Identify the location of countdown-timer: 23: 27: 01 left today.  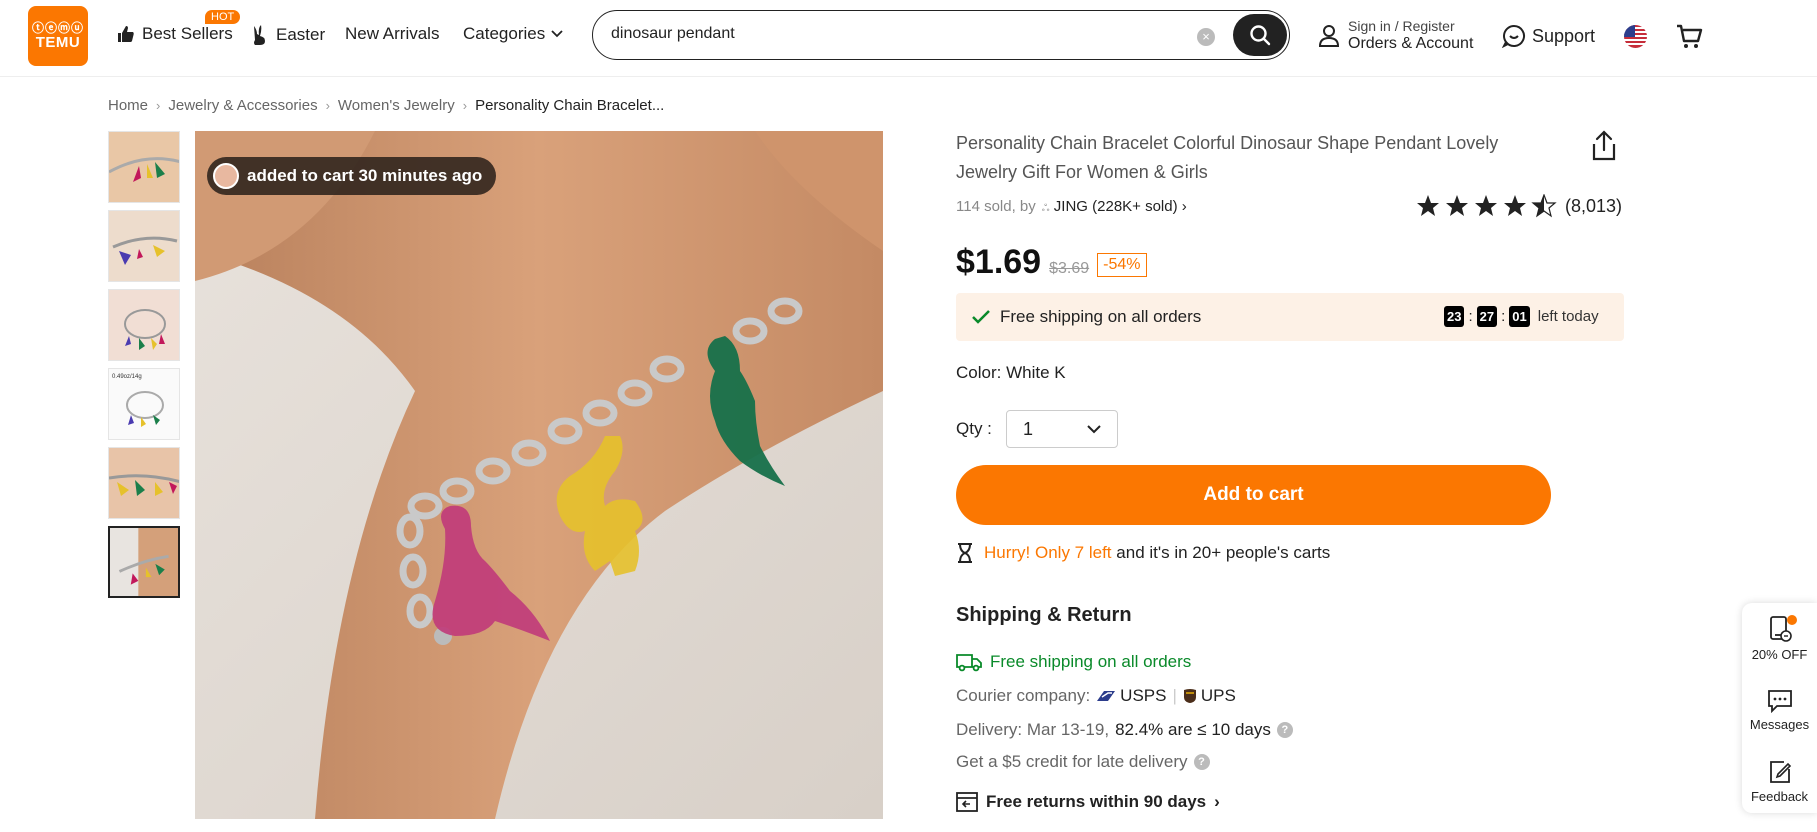
(1521, 316).